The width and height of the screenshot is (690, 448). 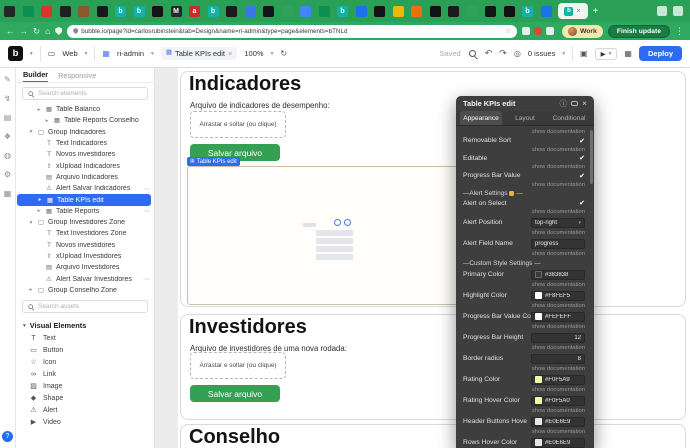 I want to click on zoom-selector: 100%, so click(x=253, y=53).